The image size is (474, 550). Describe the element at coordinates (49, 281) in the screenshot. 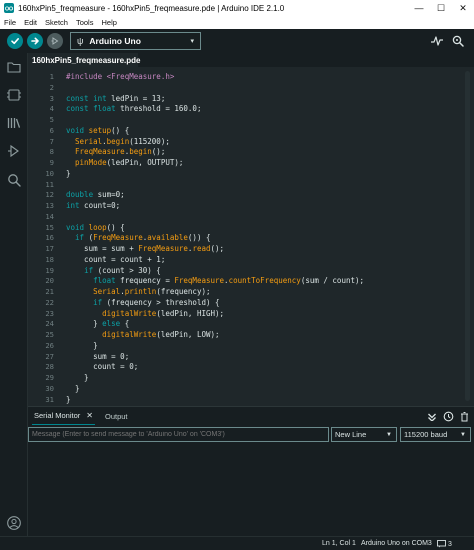

I see `line-number: 20` at that location.